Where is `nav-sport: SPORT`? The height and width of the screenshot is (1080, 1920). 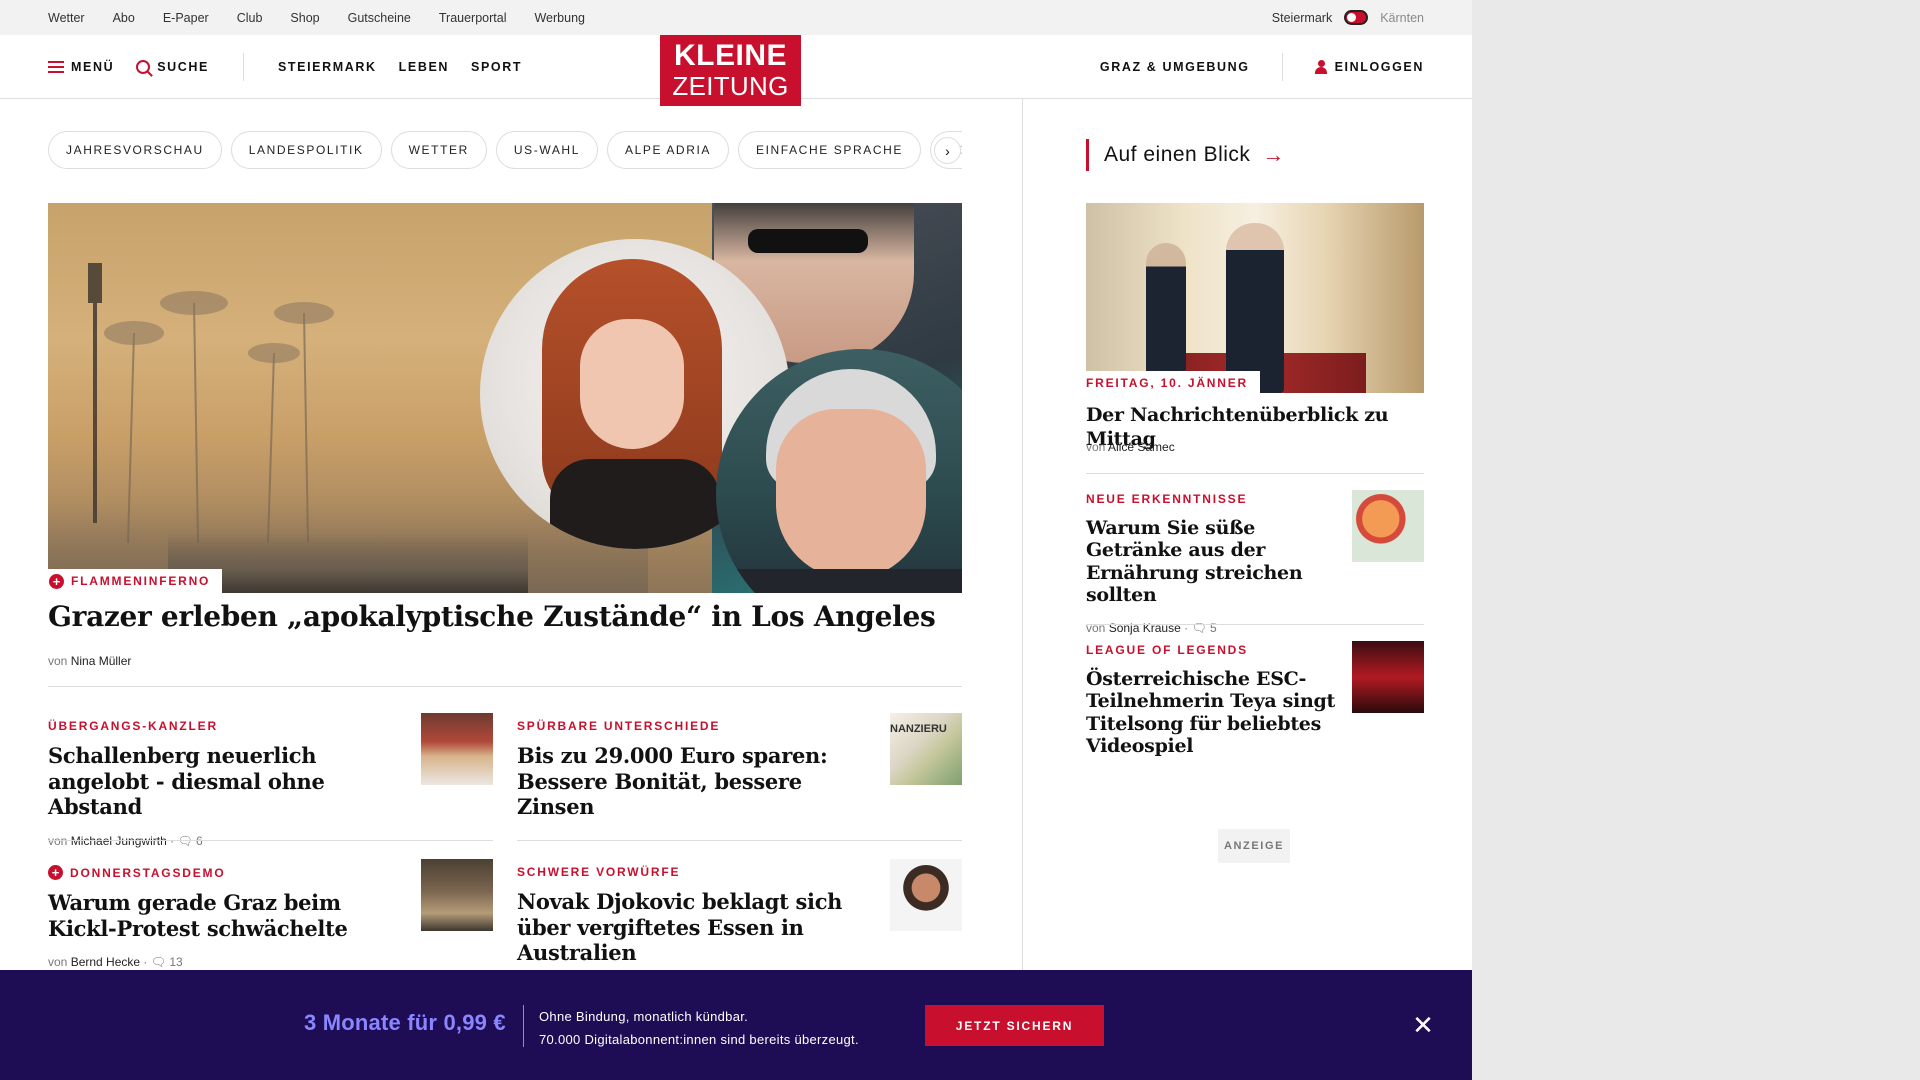
nav-sport: SPORT is located at coordinates (496, 67).